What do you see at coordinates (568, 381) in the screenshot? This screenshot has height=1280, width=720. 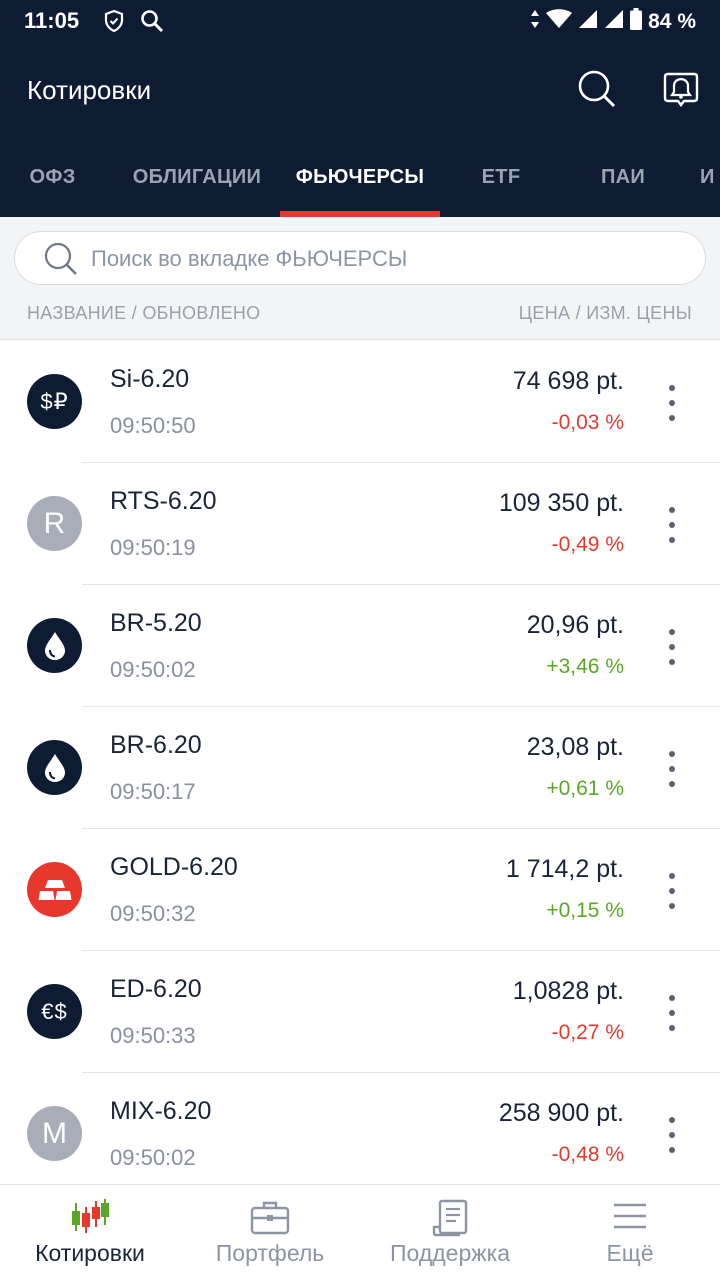 I see `price-value: 74 698 pt.` at bounding box center [568, 381].